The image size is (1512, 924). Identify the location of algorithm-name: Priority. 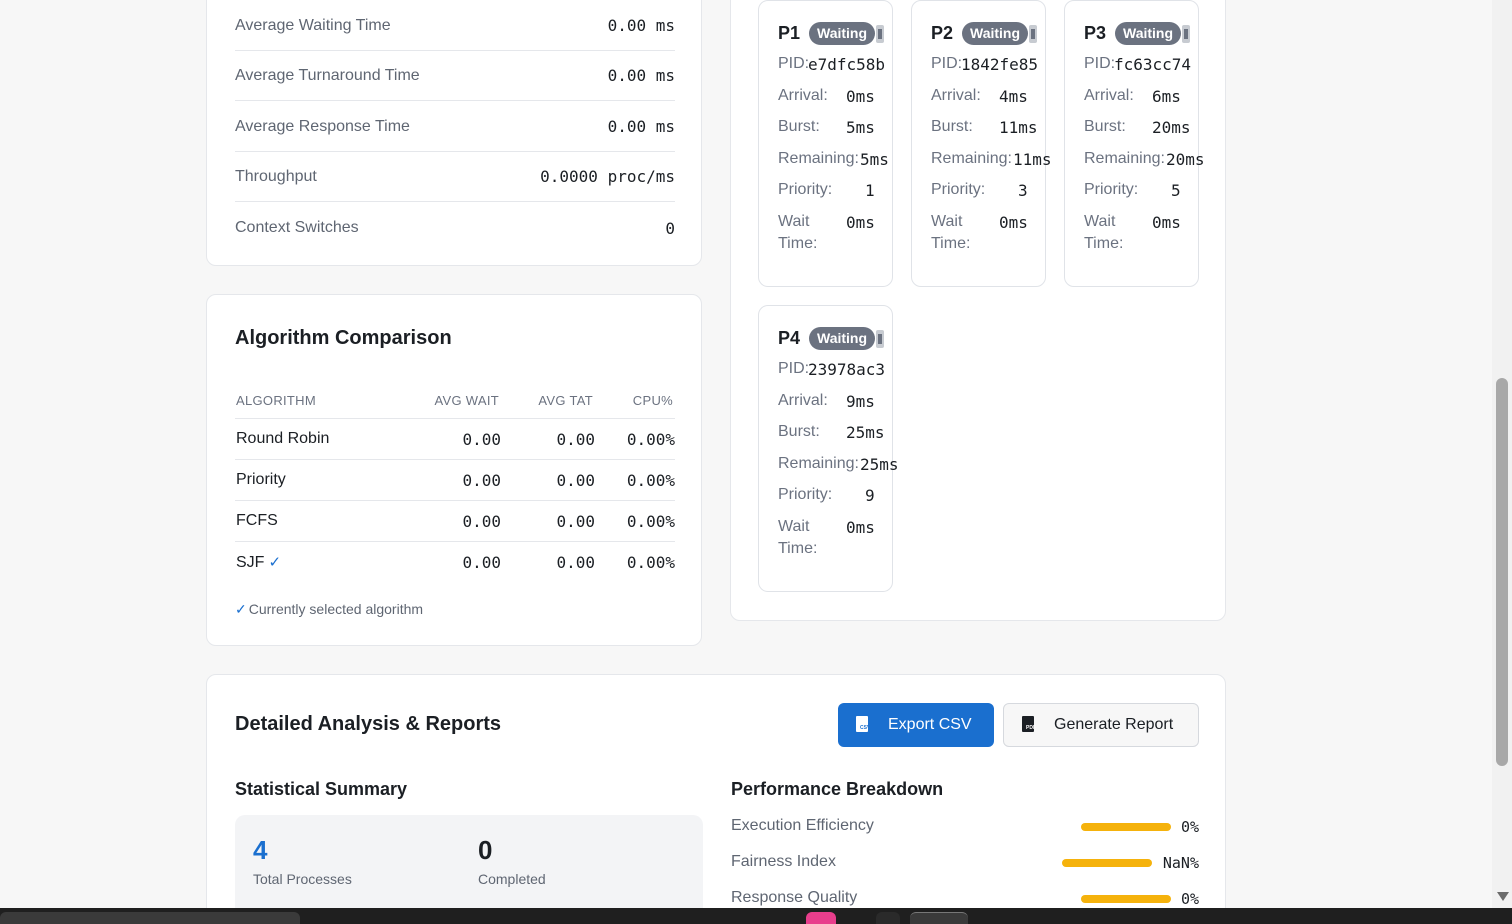
(261, 479).